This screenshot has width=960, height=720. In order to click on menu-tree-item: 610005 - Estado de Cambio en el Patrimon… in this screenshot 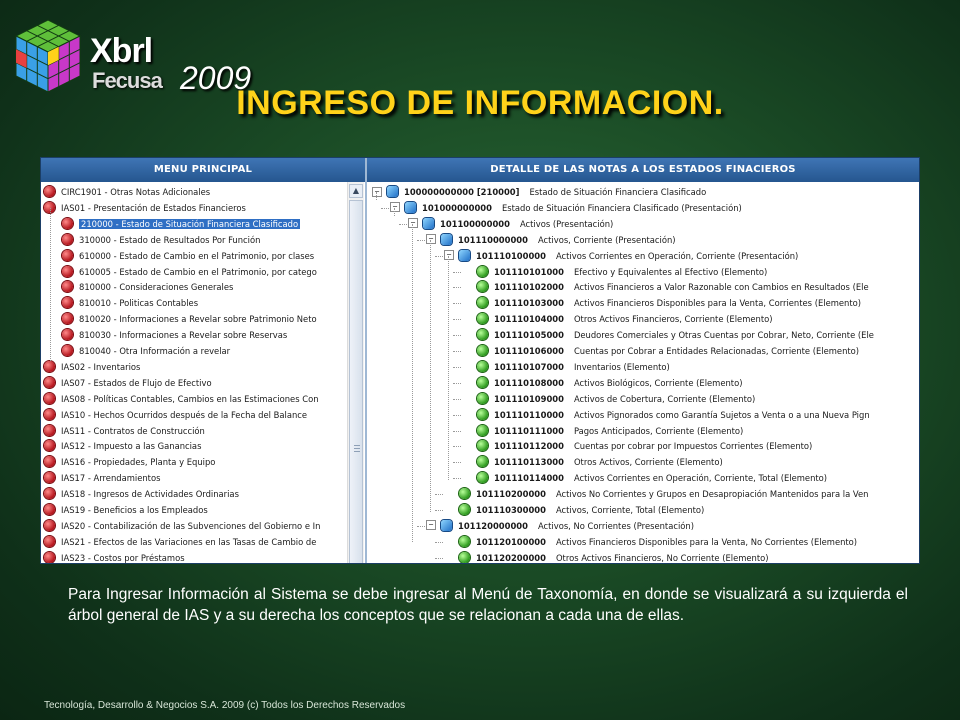, I will do `click(189, 272)`.